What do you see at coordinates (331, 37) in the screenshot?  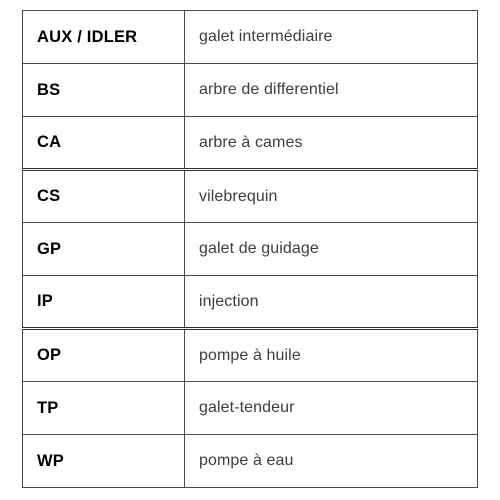 I see `term-cell: galet intermédiaire` at bounding box center [331, 37].